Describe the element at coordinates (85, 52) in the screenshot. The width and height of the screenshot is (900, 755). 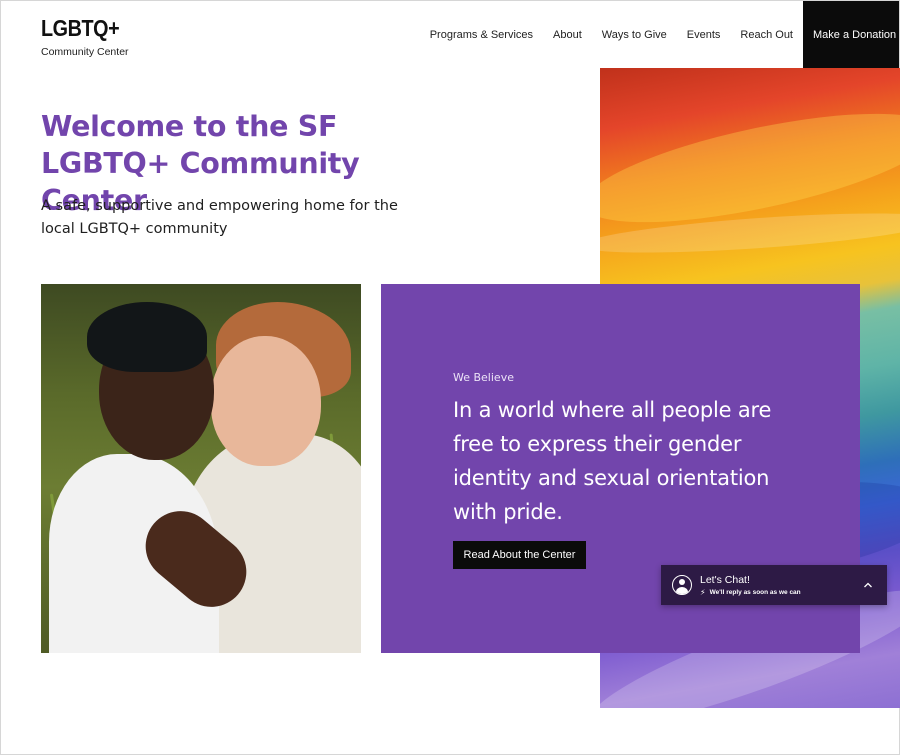
I see `logo-subtitle: Community Center` at that location.